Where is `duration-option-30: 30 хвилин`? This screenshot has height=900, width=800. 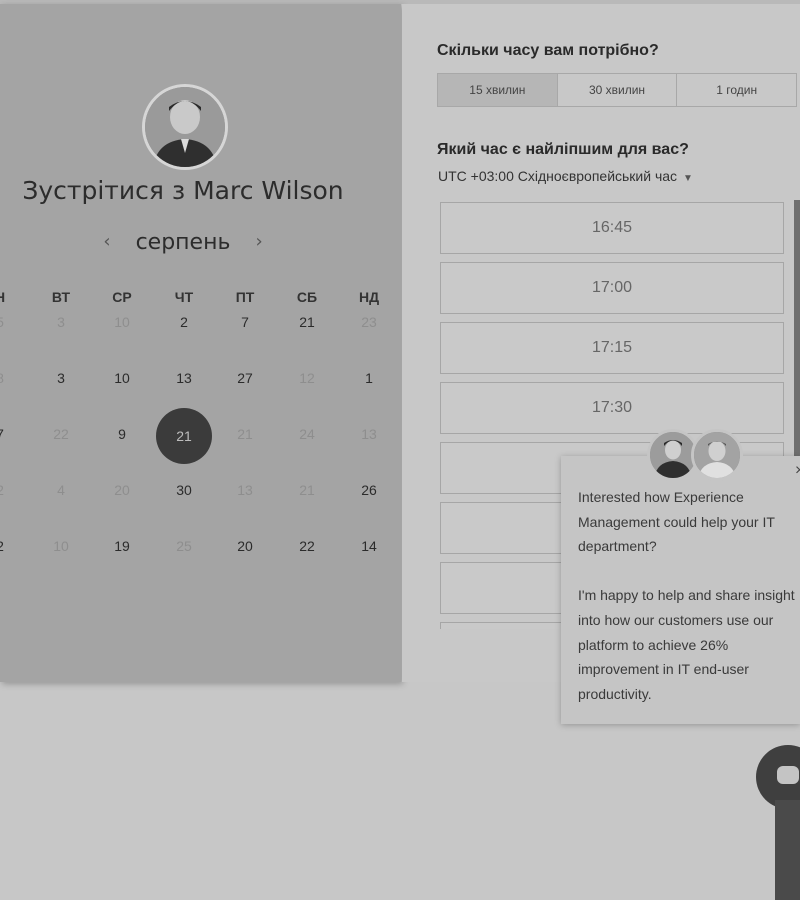 duration-option-30: 30 хвилин is located at coordinates (618, 90).